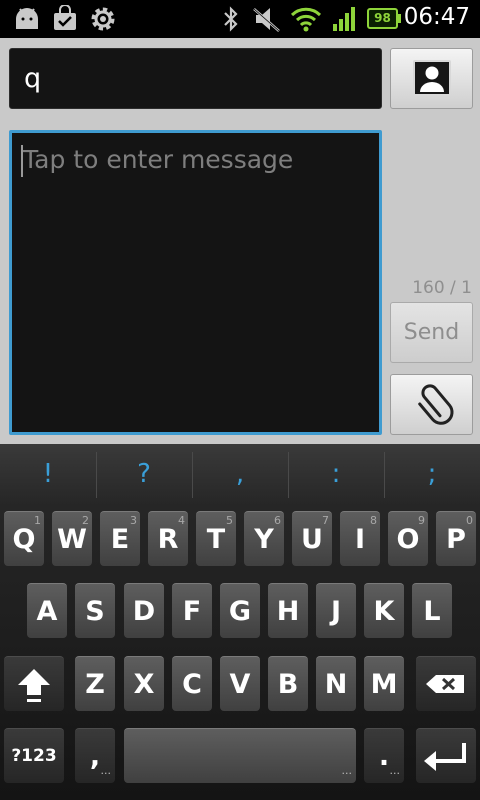 This screenshot has height=800, width=480. Describe the element at coordinates (312, 538) in the screenshot. I see `key-u: U7` at that location.